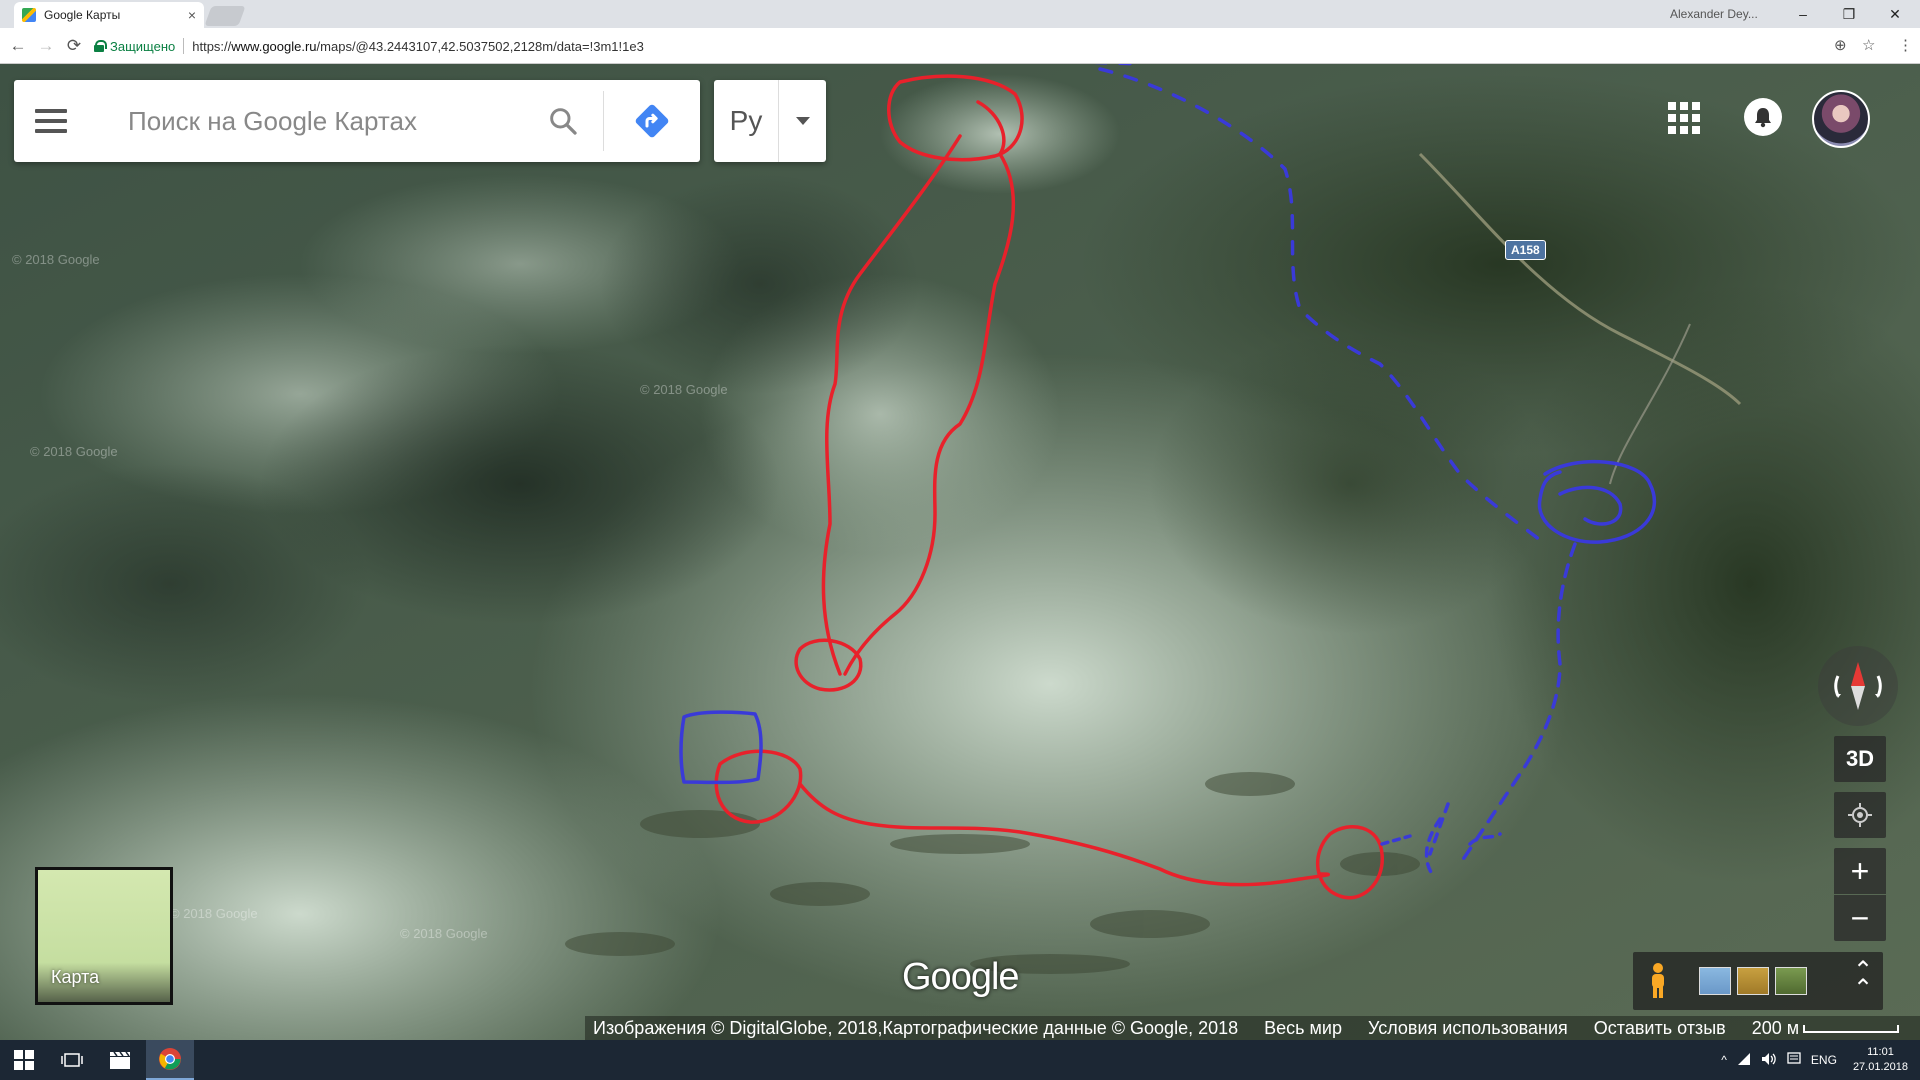 Image resolution: width=1920 pixels, height=1080 pixels. Describe the element at coordinates (1880, 1067) in the screenshot. I see `clock-date: 27.01.2018` at that location.